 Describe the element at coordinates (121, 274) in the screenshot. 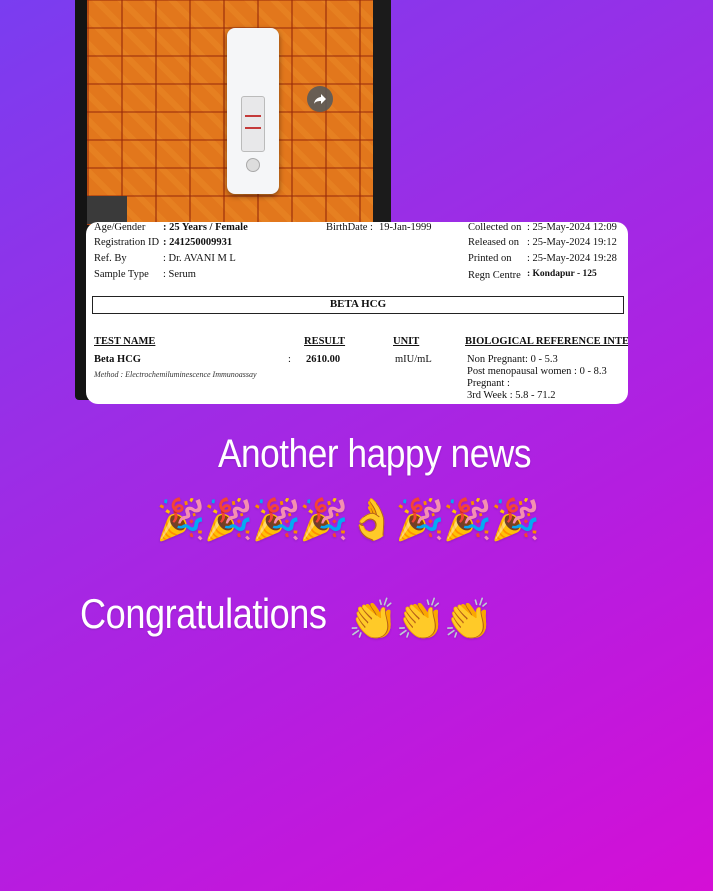

I see `sample-type-label: Sample Type` at that location.